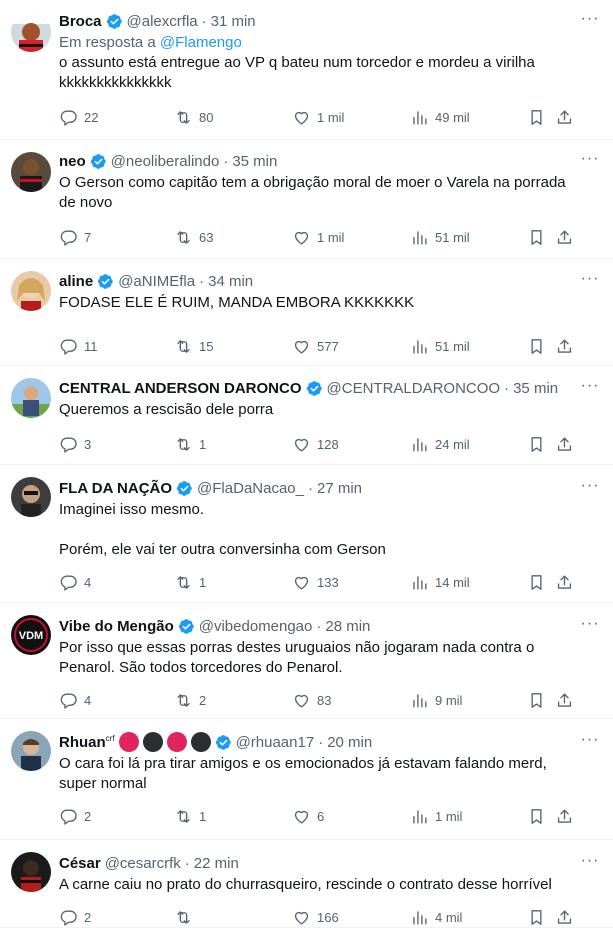 The image size is (613, 928). What do you see at coordinates (440, 582) in the screenshot?
I see `views-button: 14 mil` at bounding box center [440, 582].